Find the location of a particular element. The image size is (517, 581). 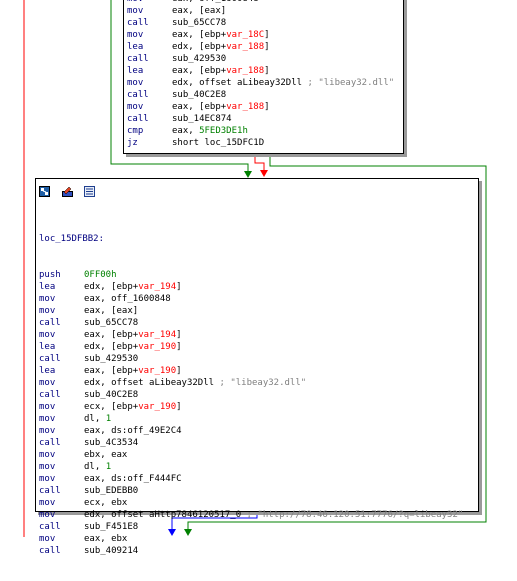

instruction-line: lea edx, [ebp+var_194] is located at coordinates (251, 287).